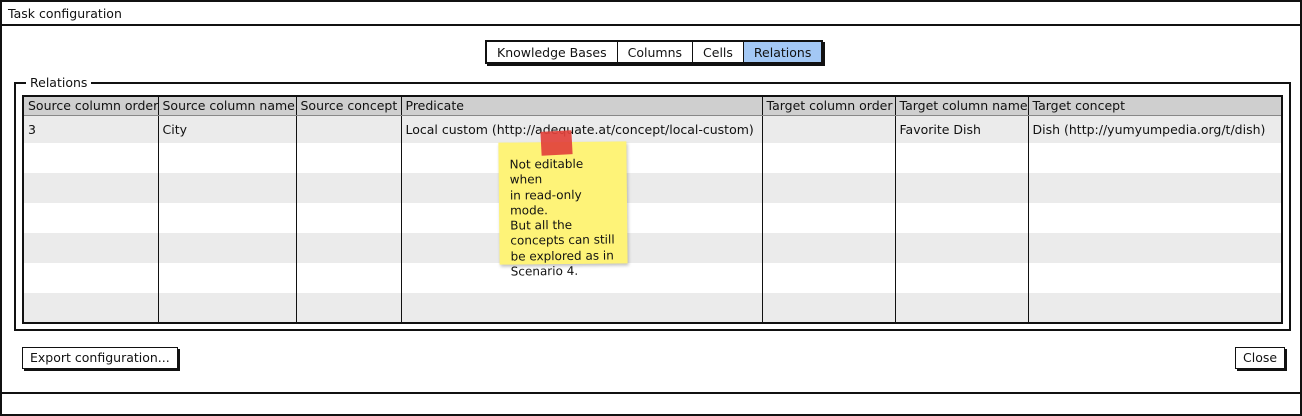 The width and height of the screenshot is (1302, 416). What do you see at coordinates (962, 106) in the screenshot?
I see `column-header-target-column-name: Target column name` at bounding box center [962, 106].